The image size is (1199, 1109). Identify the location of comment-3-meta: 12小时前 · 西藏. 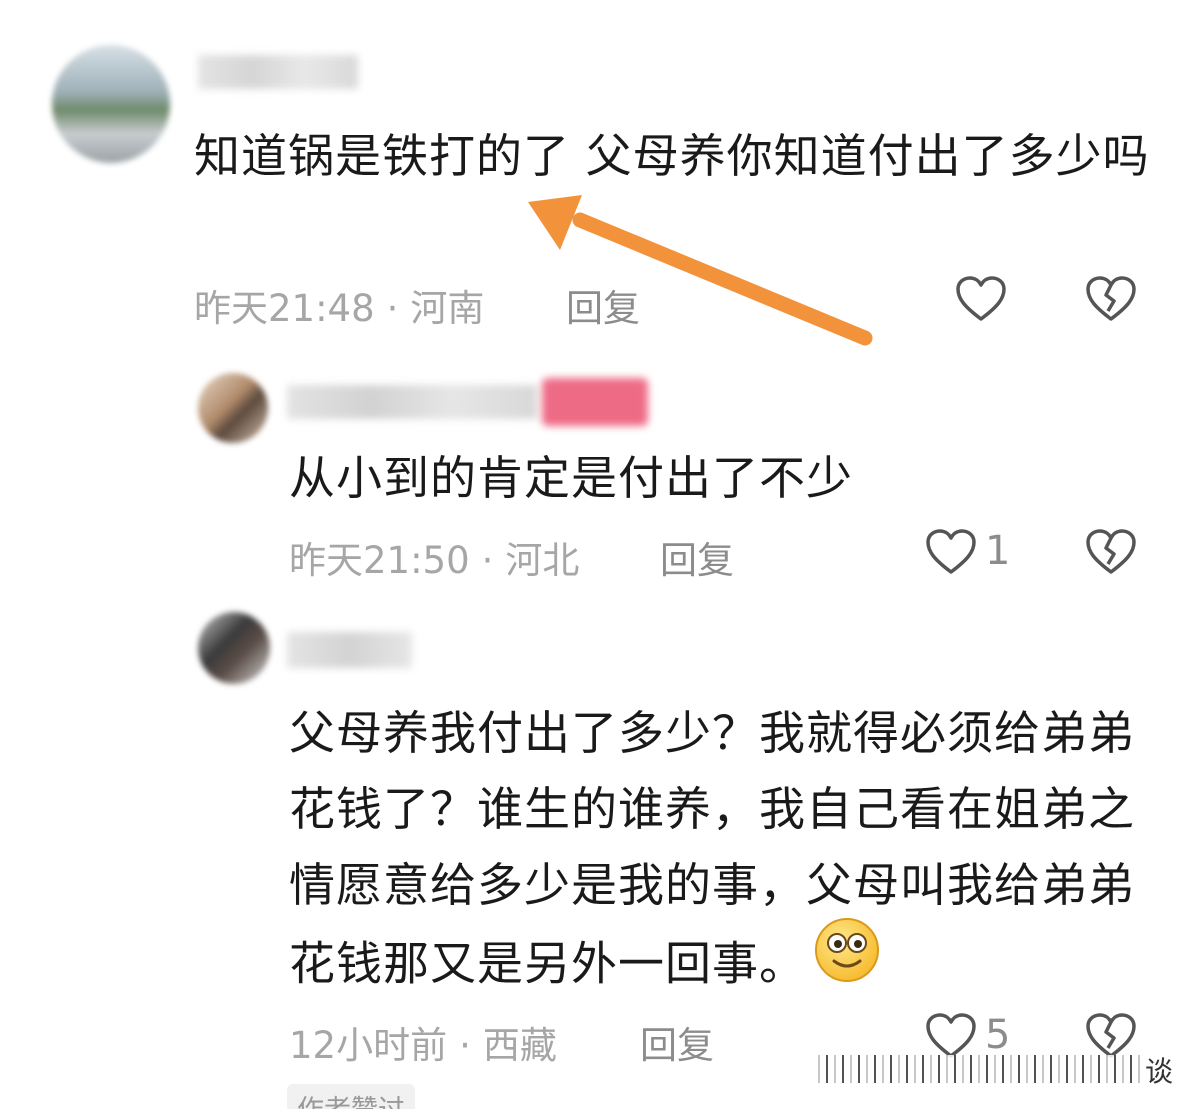
(423, 1042).